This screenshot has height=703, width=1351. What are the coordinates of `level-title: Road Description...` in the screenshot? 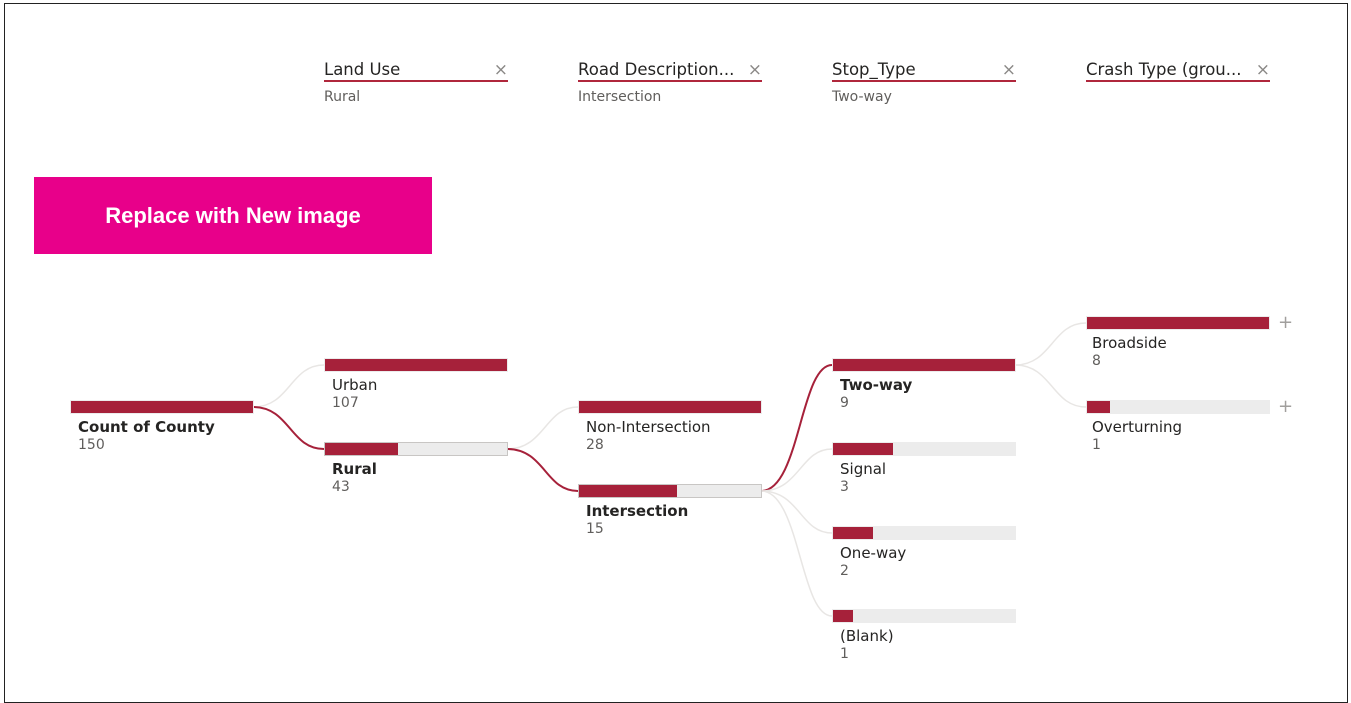 It's located at (670, 70).